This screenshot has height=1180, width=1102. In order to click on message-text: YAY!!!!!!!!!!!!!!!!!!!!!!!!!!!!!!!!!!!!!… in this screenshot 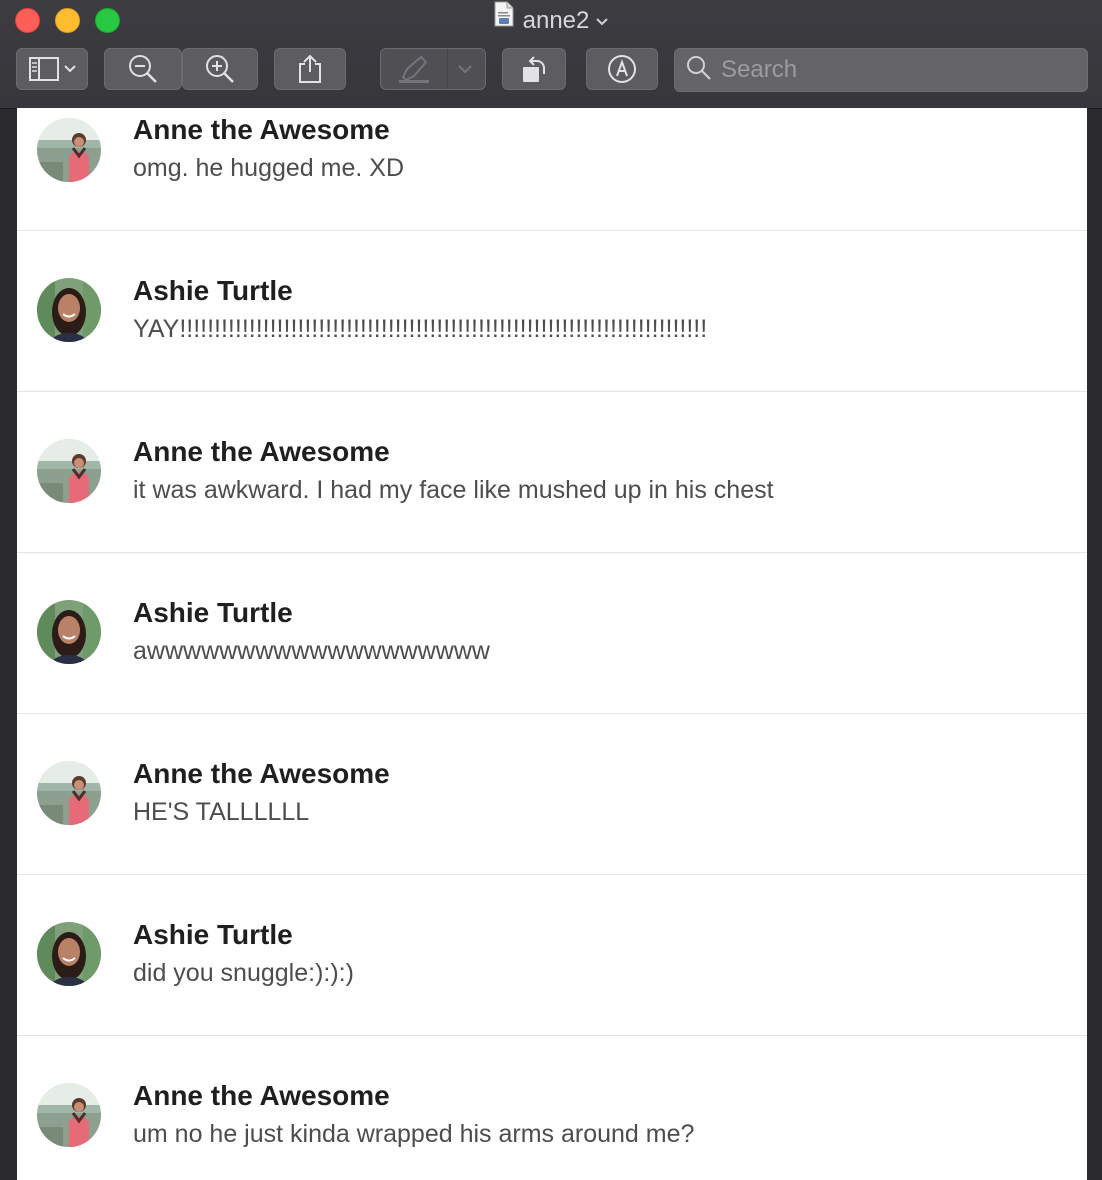, I will do `click(420, 329)`.